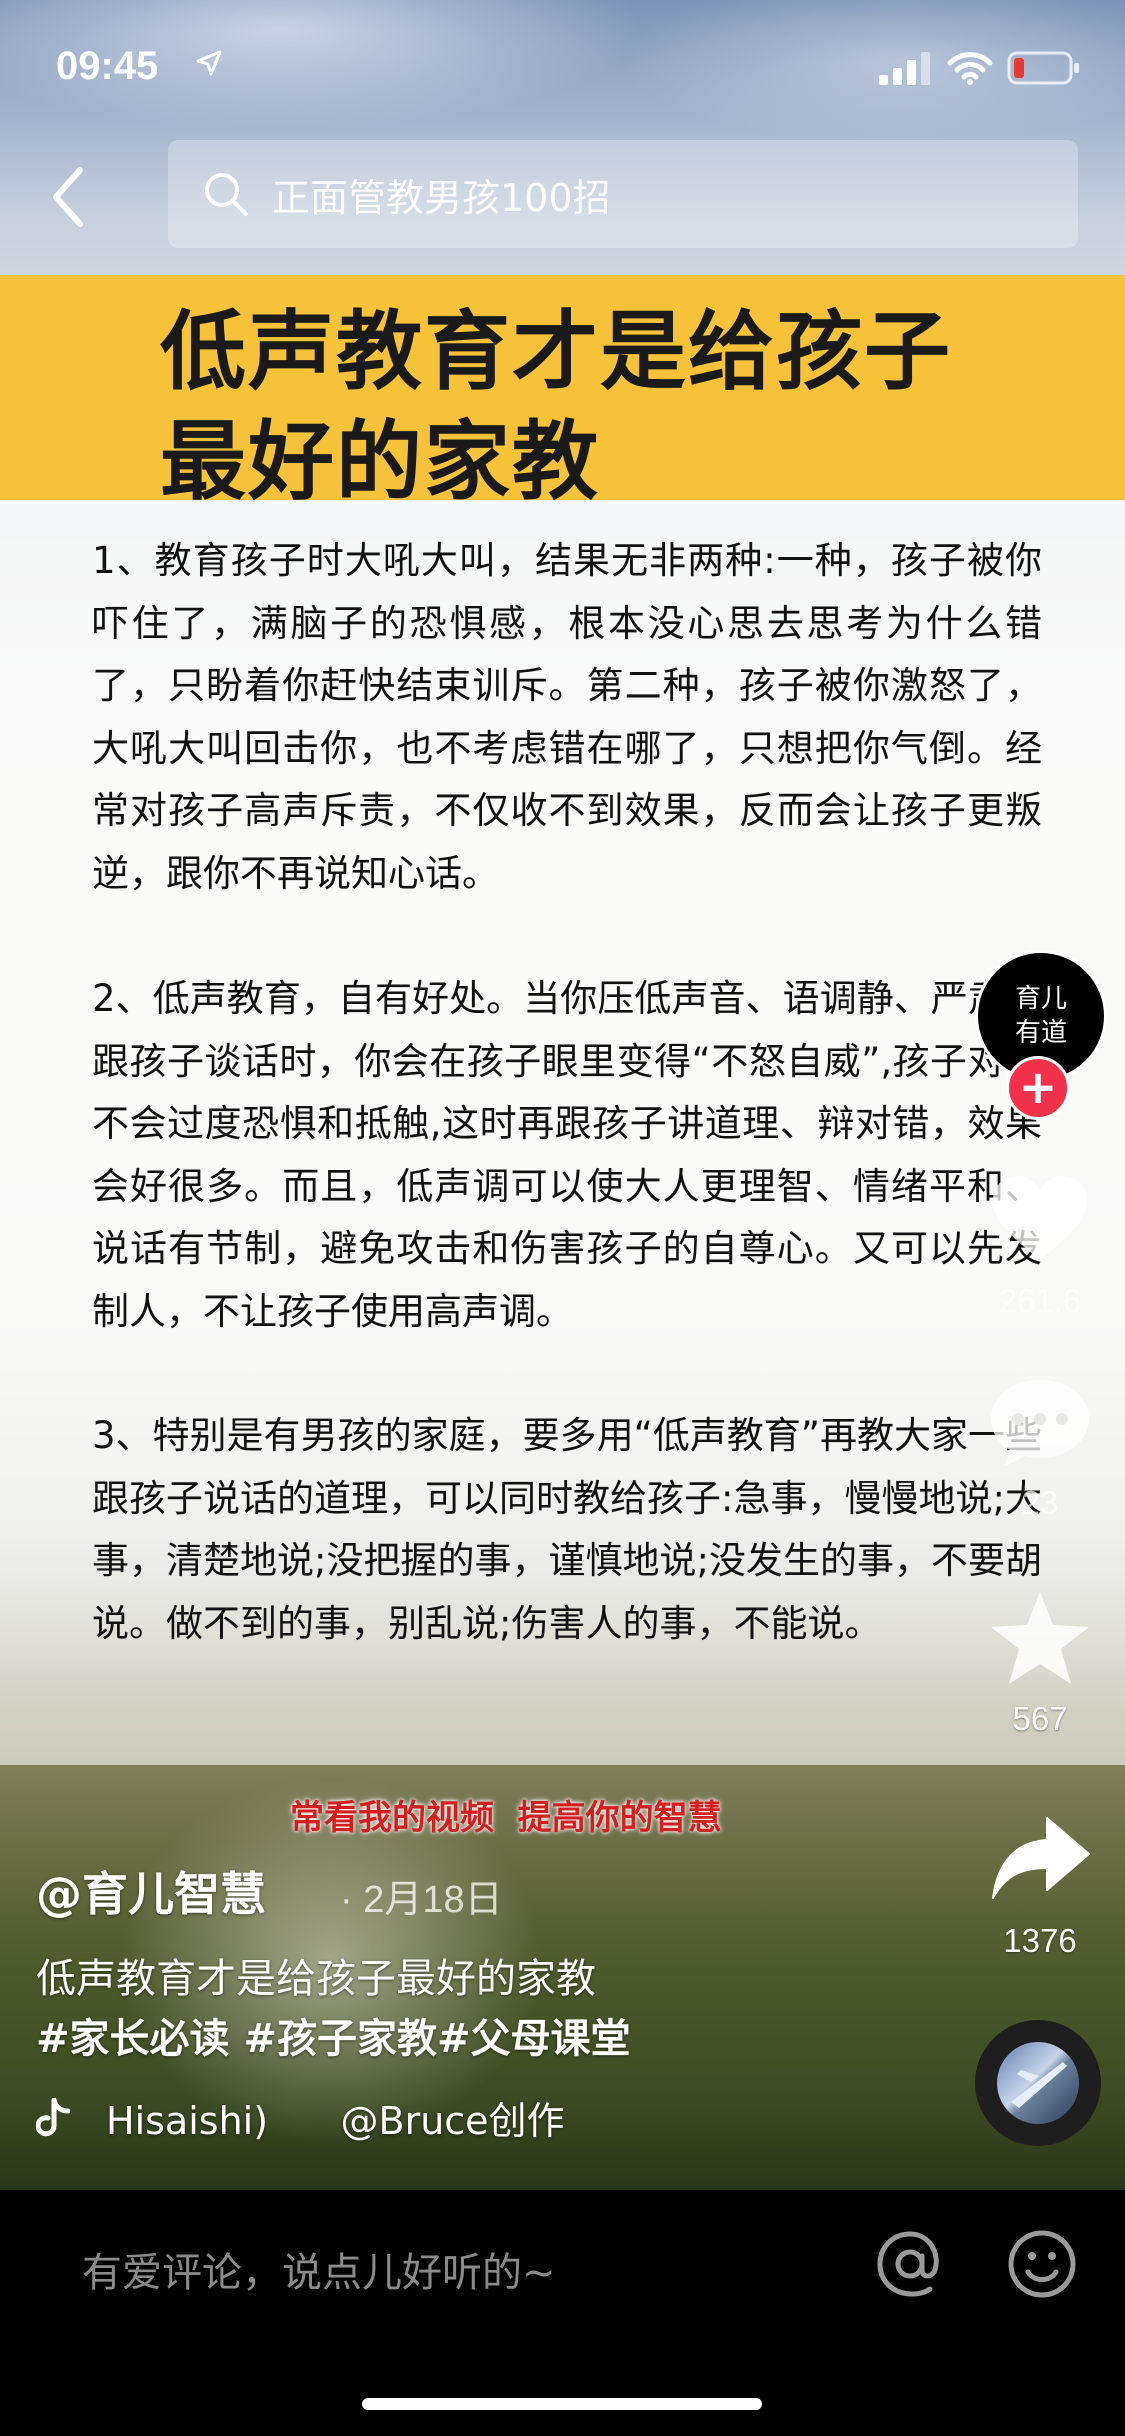  I want to click on signal-icon, so click(904, 68).